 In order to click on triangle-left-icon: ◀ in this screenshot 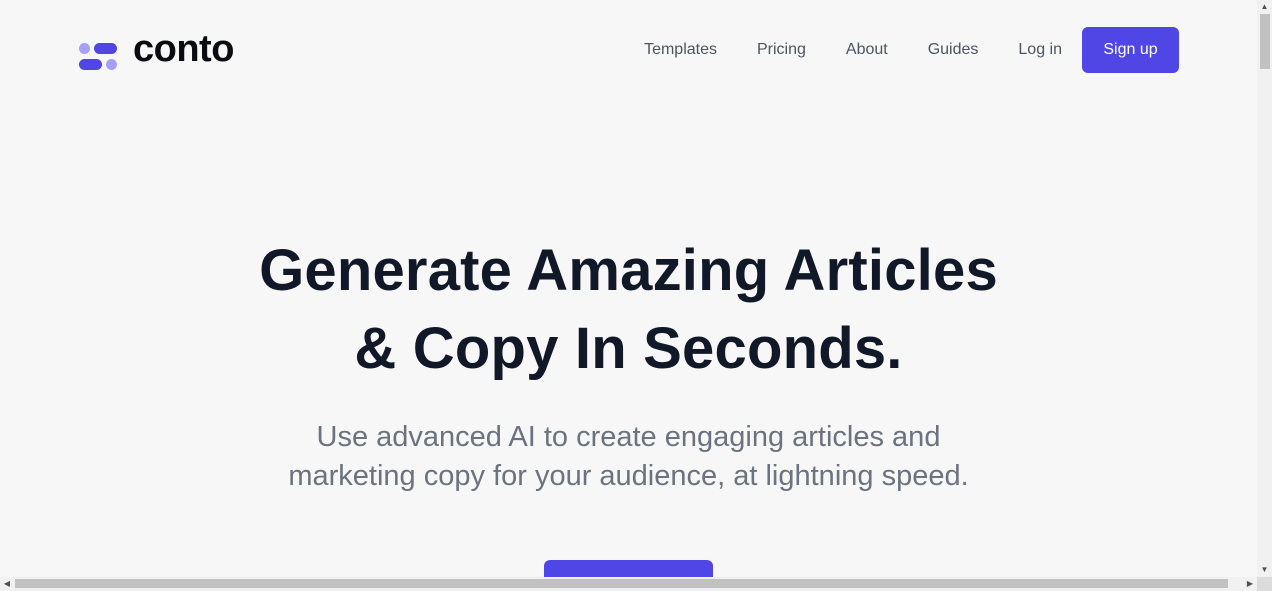, I will do `click(7, 584)`.